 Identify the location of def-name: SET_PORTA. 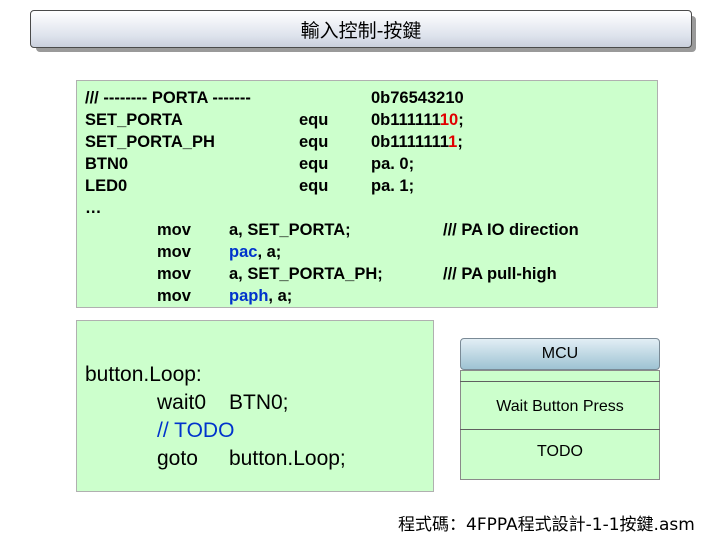
(134, 120).